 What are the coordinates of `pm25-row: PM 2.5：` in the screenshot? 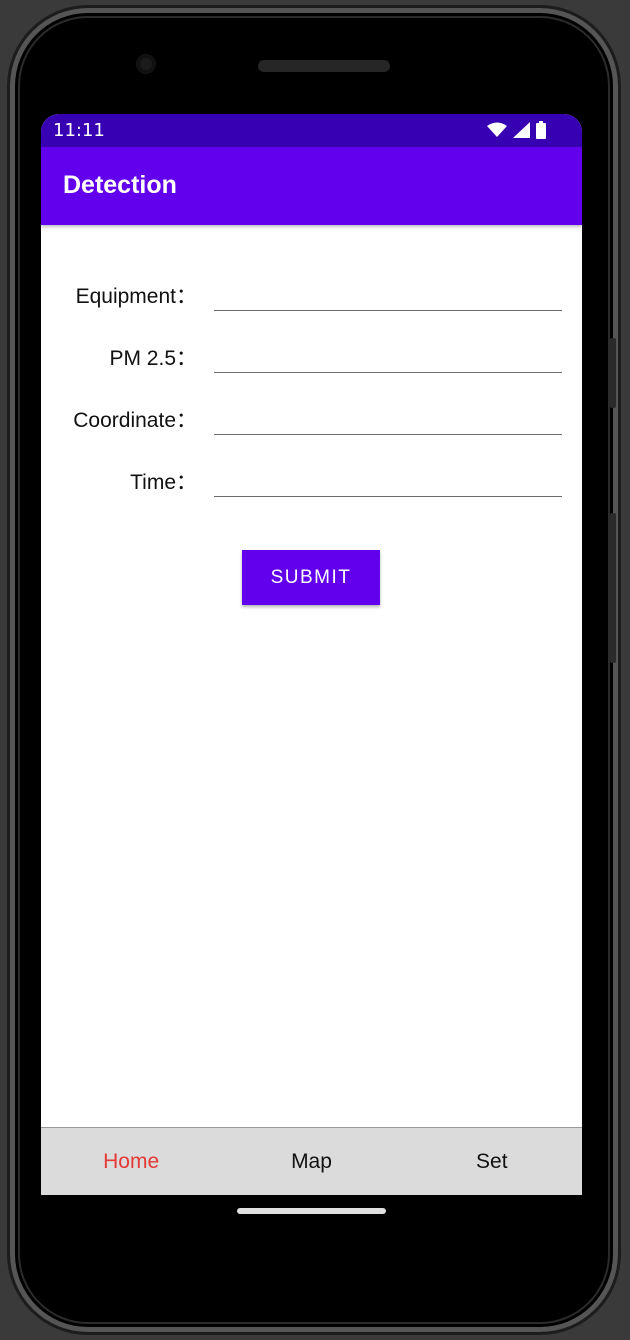 It's located at (311, 356).